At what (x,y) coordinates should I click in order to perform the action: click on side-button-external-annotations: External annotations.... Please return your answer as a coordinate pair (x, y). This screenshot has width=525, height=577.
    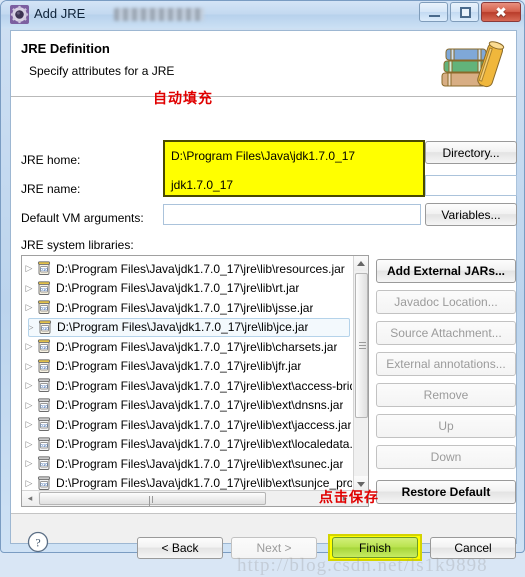
    Looking at the image, I should click on (446, 364).